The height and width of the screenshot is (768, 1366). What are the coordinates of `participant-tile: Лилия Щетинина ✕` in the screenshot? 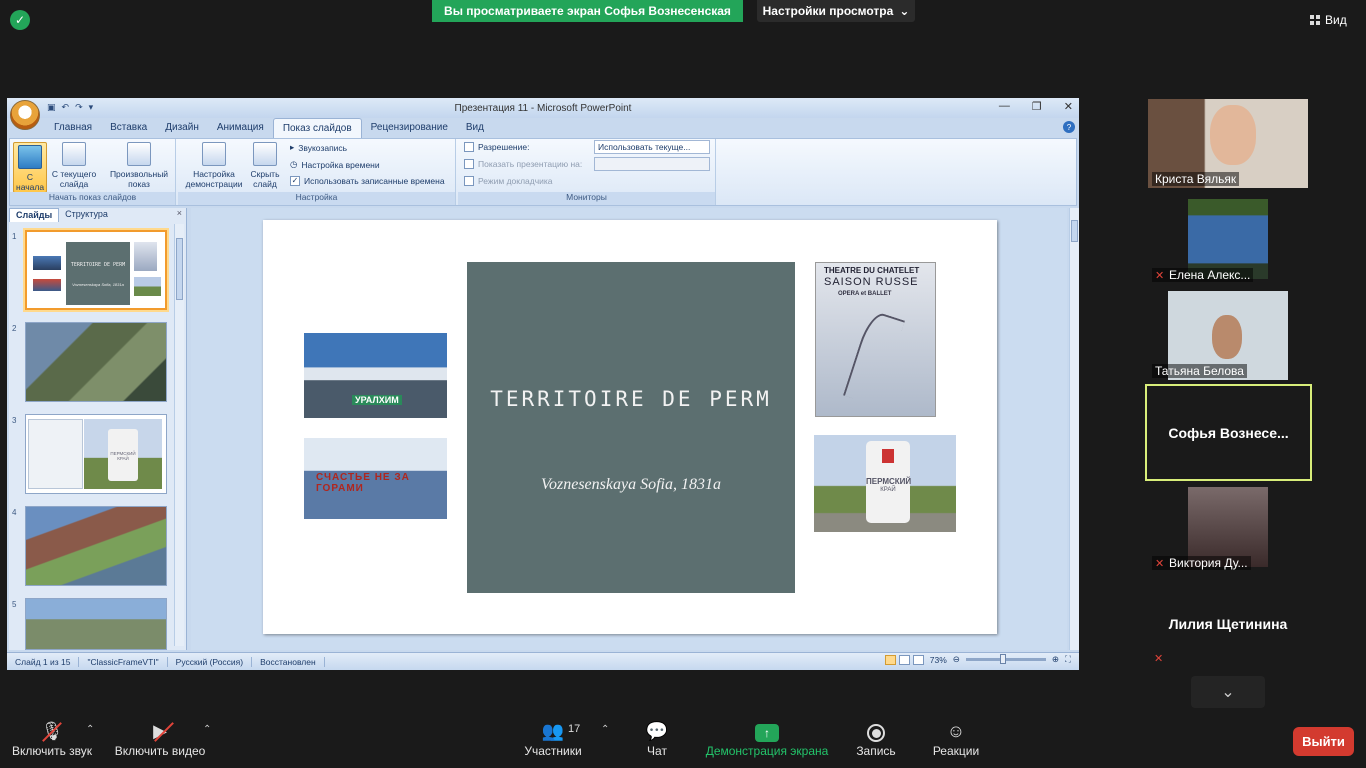 It's located at (1228, 623).